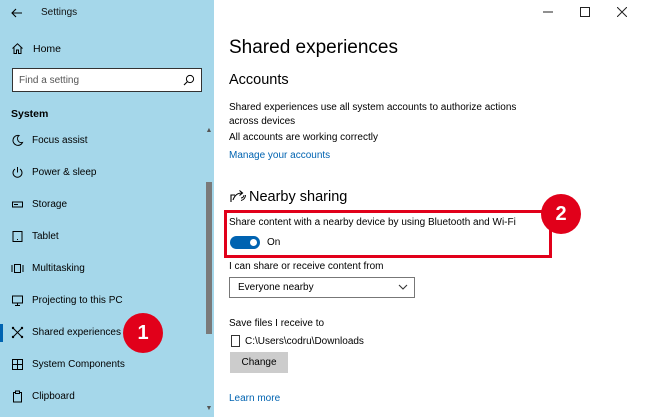 This screenshot has width=648, height=417. What do you see at coordinates (548, 13) in the screenshot?
I see `minimize-icon` at bounding box center [548, 13].